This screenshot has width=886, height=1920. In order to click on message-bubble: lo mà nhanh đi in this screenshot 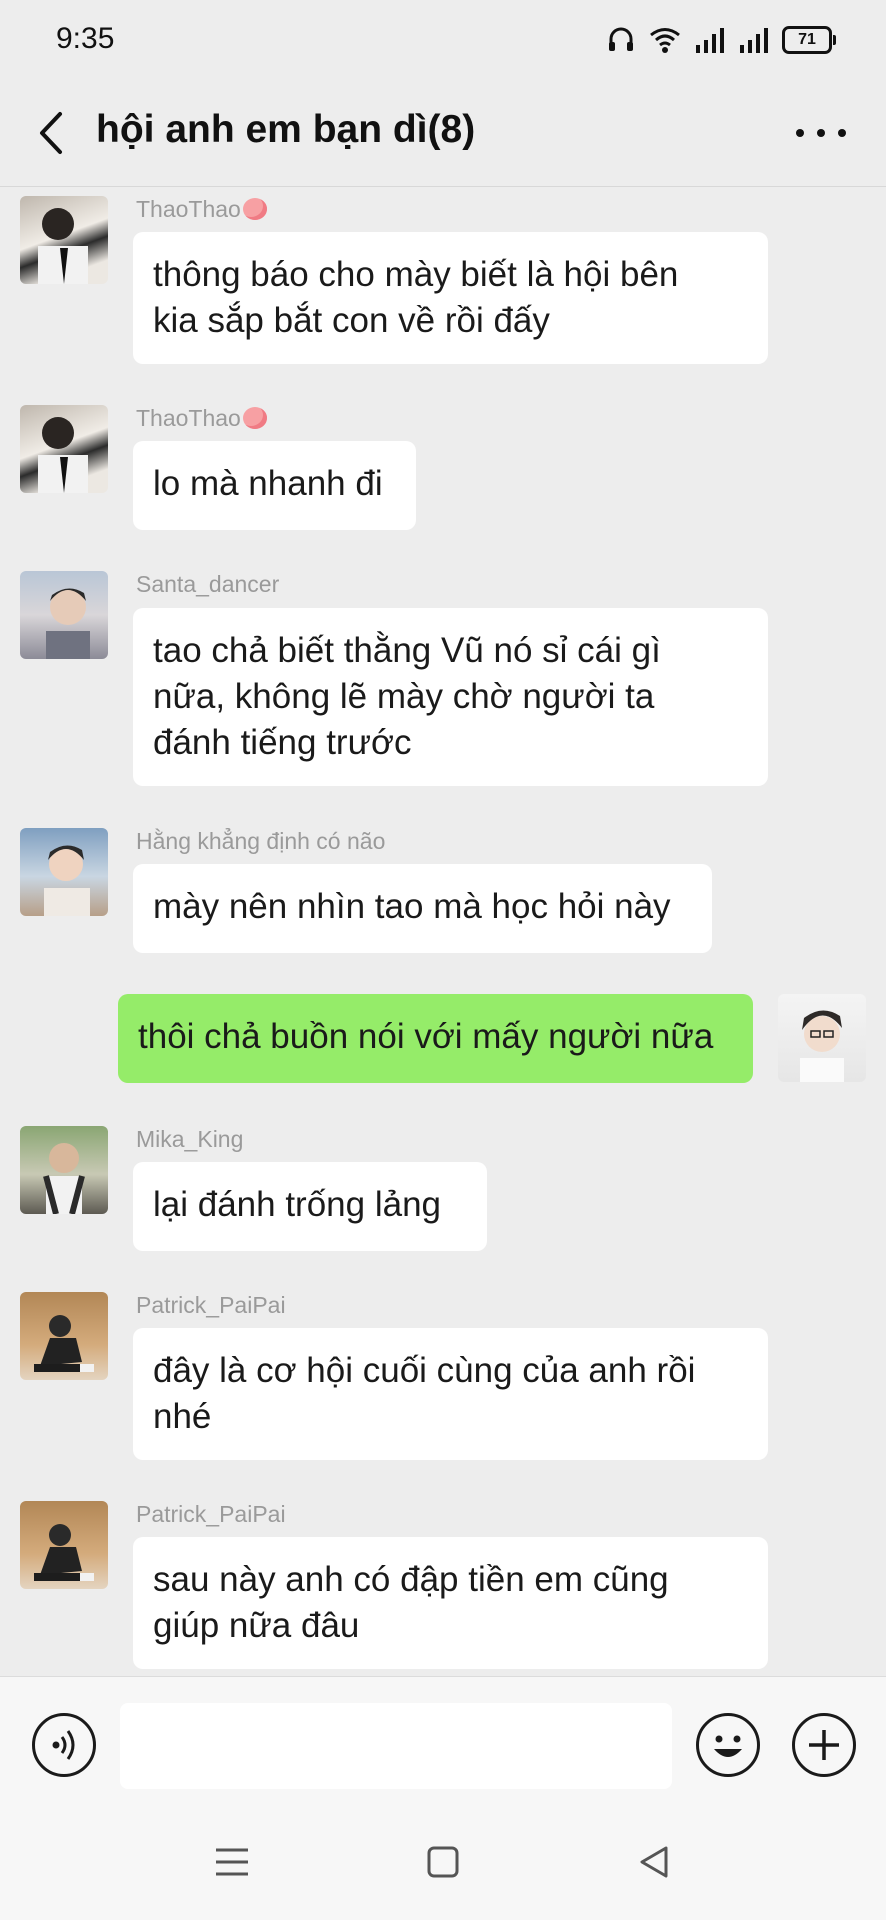, I will do `click(274, 485)`.